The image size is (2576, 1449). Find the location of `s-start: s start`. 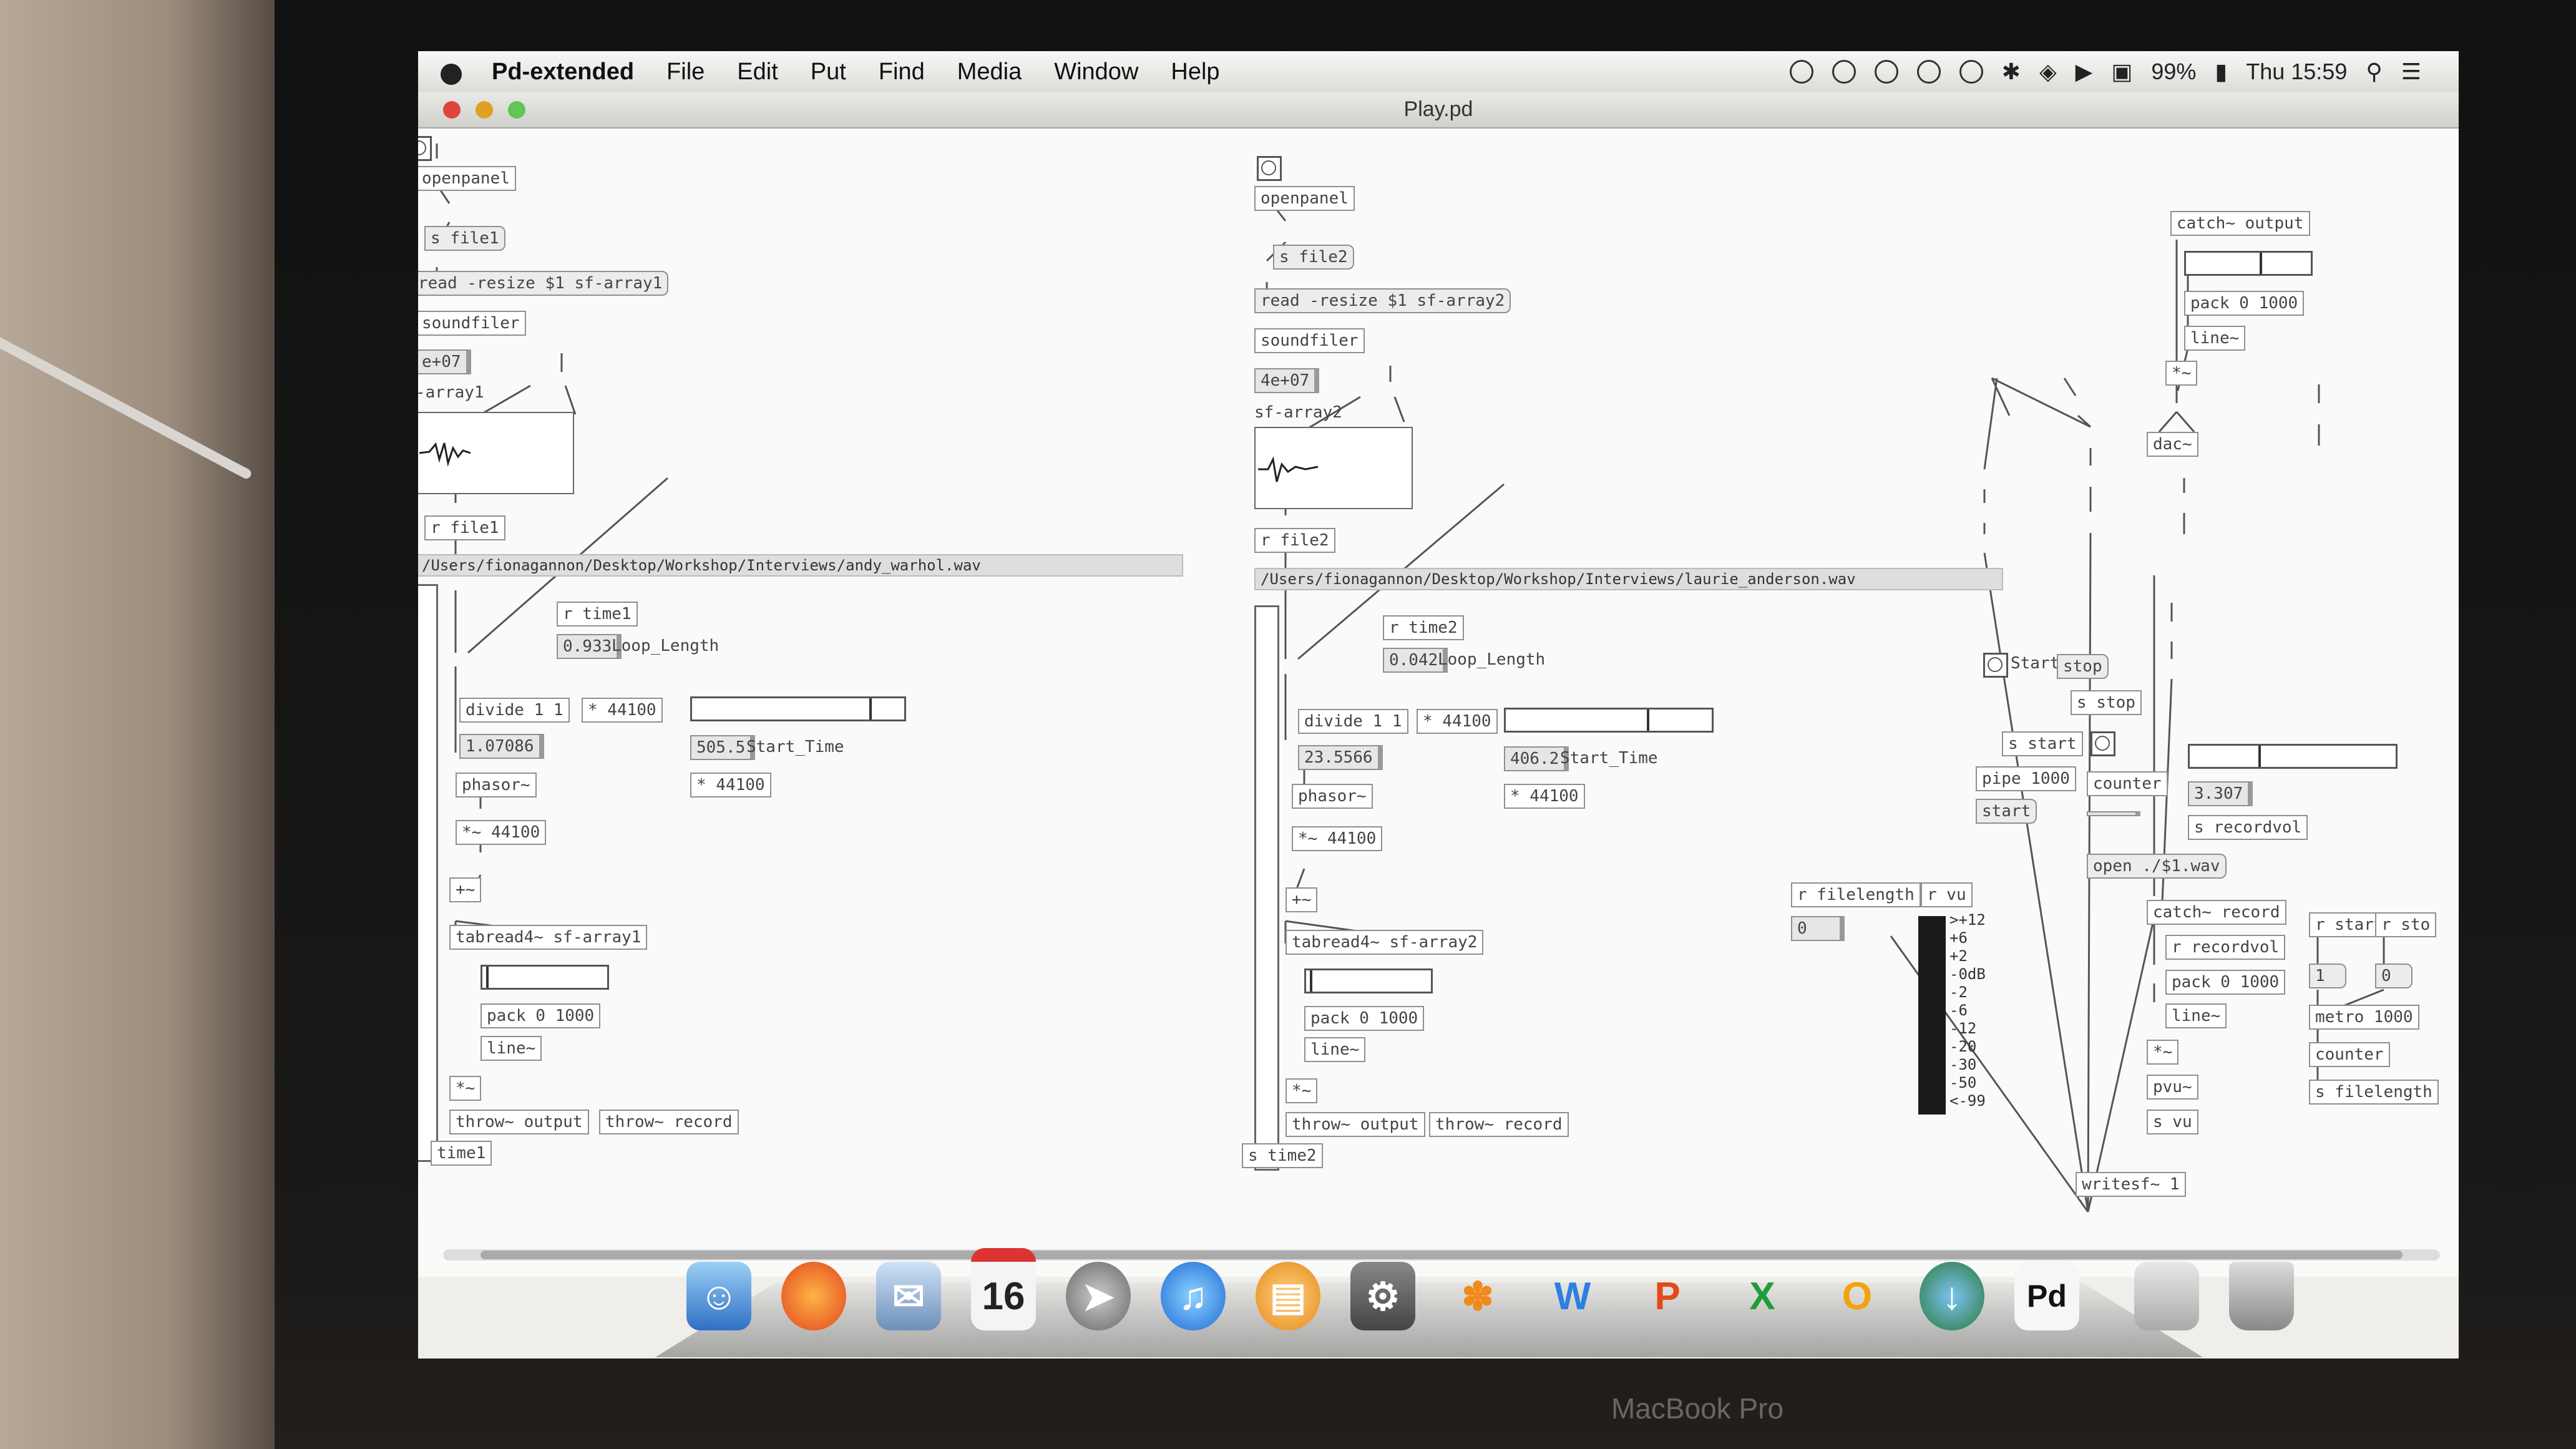

s-start: s start is located at coordinates (2042, 743).